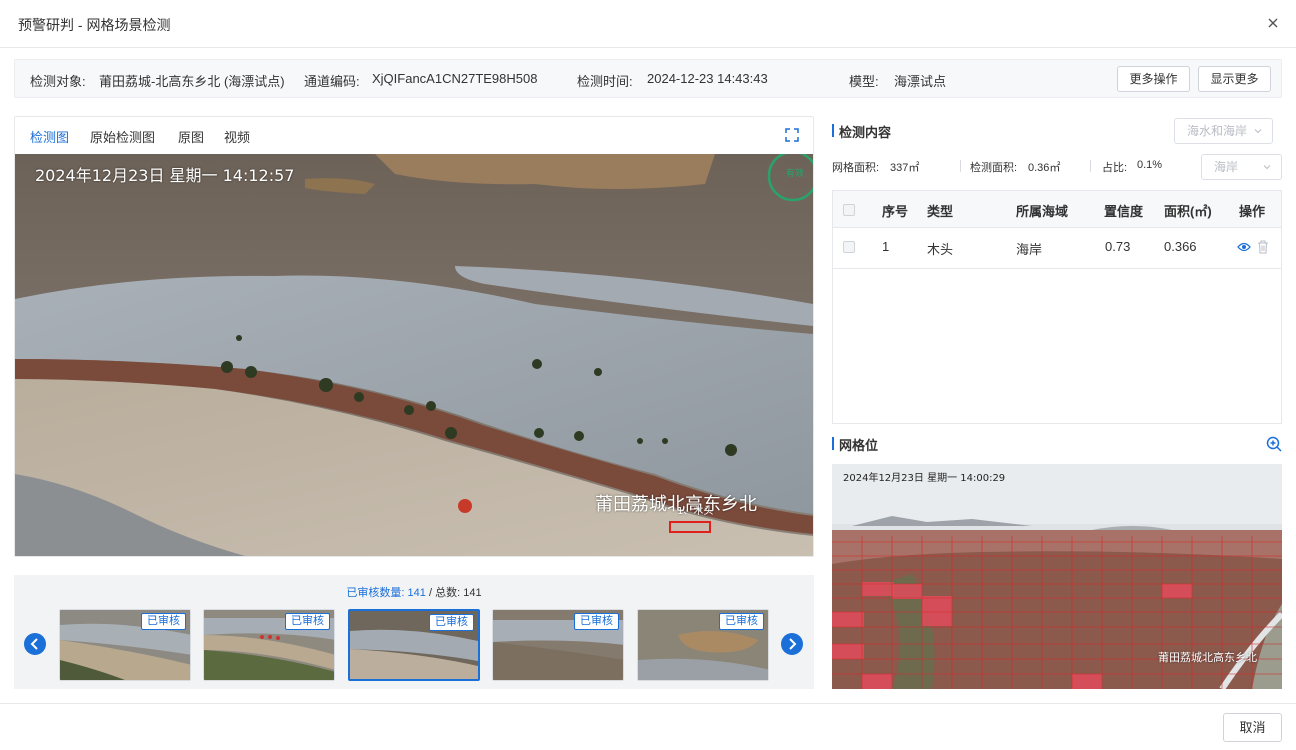 Image resolution: width=1296 pixels, height=750 pixels. What do you see at coordinates (792, 135) in the screenshot?
I see `fullscreen-icon` at bounding box center [792, 135].